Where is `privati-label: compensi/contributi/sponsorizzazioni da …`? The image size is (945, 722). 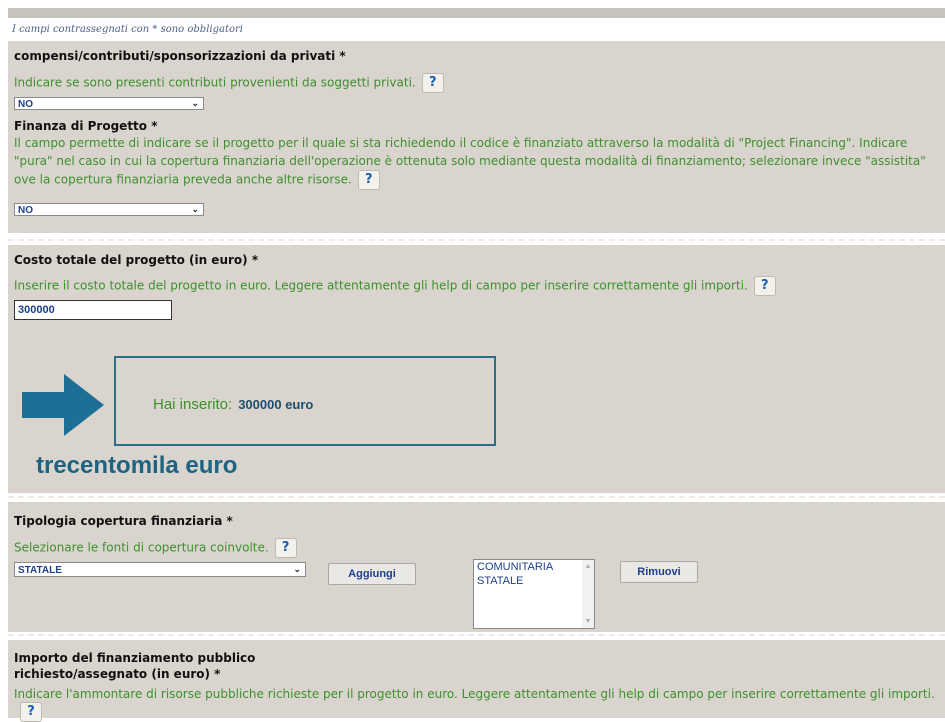 privati-label: compensi/contributi/sponsorizzazioni da … is located at coordinates (180, 56).